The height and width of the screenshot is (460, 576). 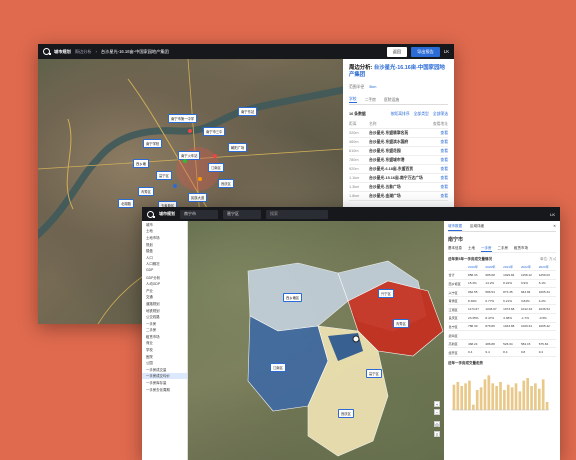 I want to click on sidebar-item: 公交线路, so click(x=164, y=316).